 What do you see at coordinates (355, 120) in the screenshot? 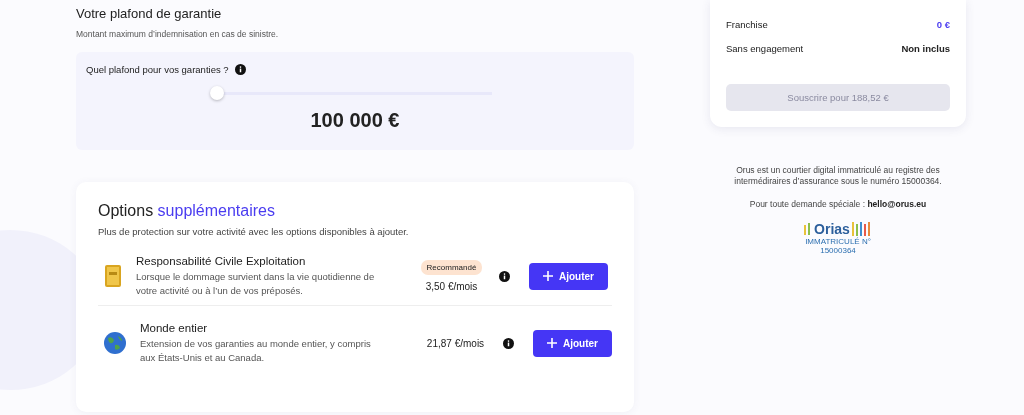
I see `limit-amount: 100 000 €` at bounding box center [355, 120].